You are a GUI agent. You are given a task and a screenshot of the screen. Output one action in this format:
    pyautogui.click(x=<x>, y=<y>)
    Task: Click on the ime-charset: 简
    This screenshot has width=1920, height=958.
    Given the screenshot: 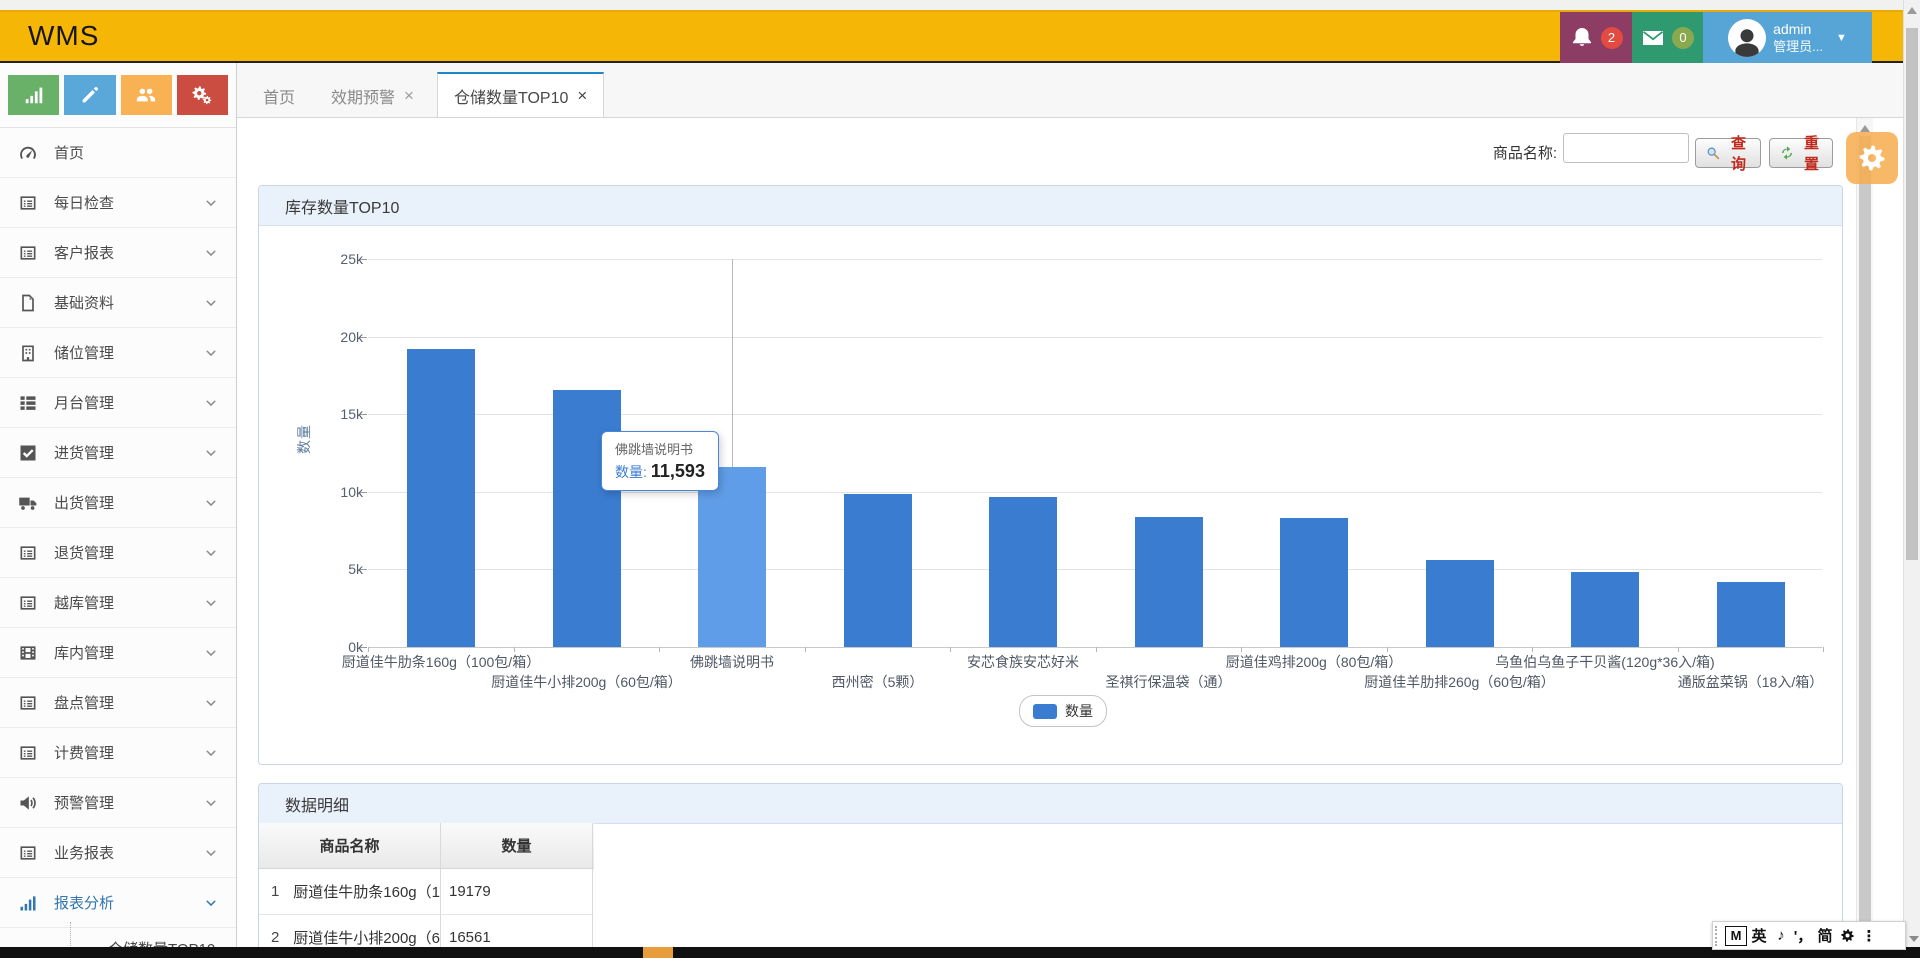 What is the action you would take?
    pyautogui.click(x=1825, y=936)
    